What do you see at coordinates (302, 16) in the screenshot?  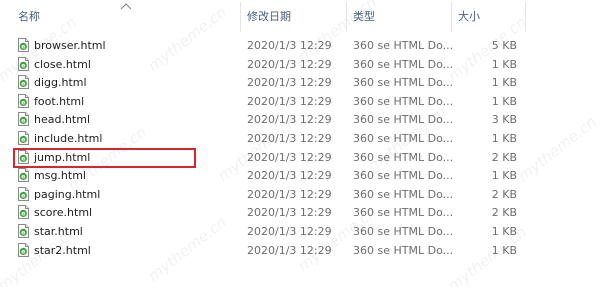 I see `column-header-bar: 名称 修改日期 类型 大小` at bounding box center [302, 16].